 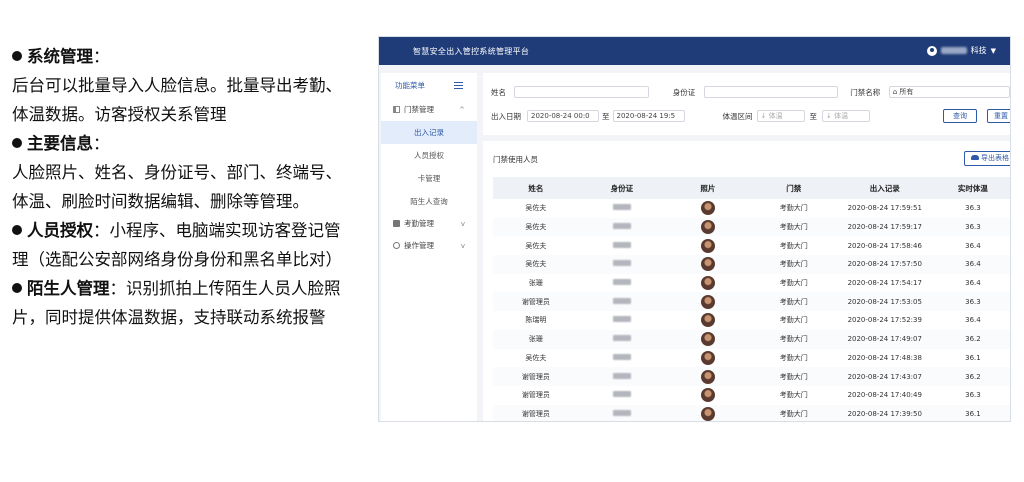 I want to click on column-header-photo: 照片, so click(x=707, y=188).